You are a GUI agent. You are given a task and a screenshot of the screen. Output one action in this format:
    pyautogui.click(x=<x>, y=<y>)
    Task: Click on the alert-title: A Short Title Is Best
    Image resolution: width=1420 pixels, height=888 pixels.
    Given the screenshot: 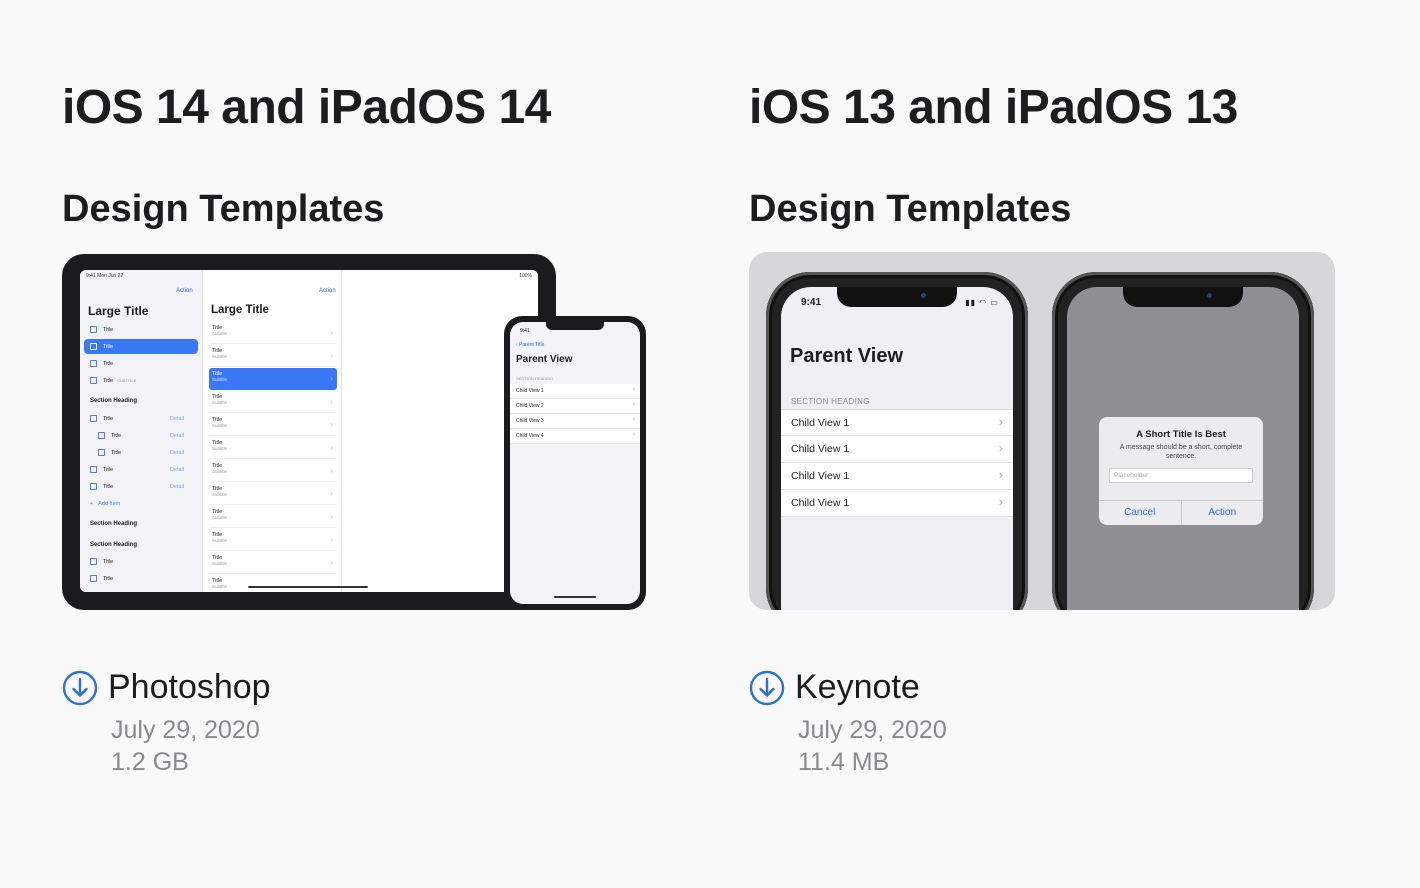 What is the action you would take?
    pyautogui.click(x=1181, y=434)
    